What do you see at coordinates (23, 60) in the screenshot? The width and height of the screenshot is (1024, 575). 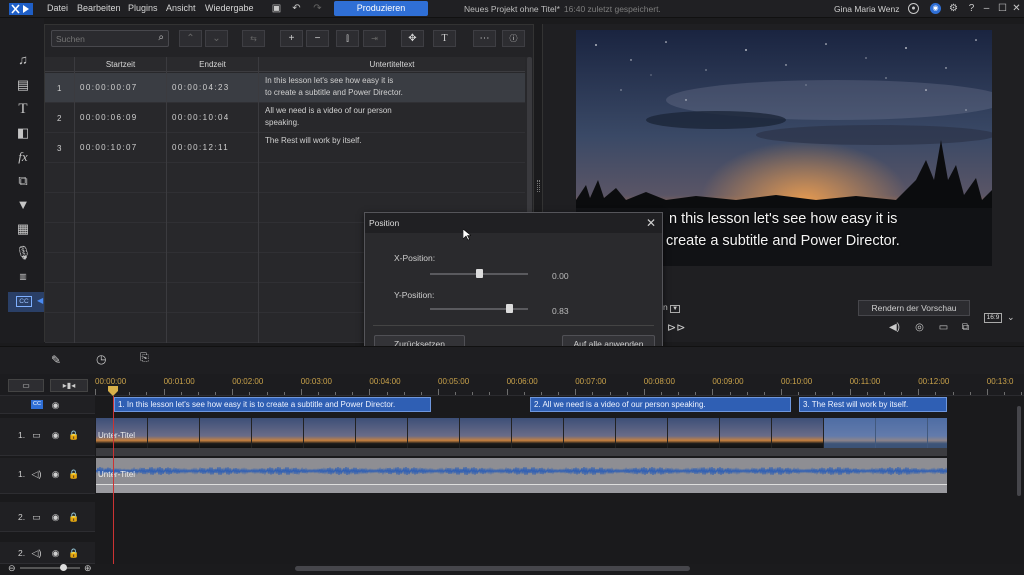 I see `media-room-icon: ♫` at bounding box center [23, 60].